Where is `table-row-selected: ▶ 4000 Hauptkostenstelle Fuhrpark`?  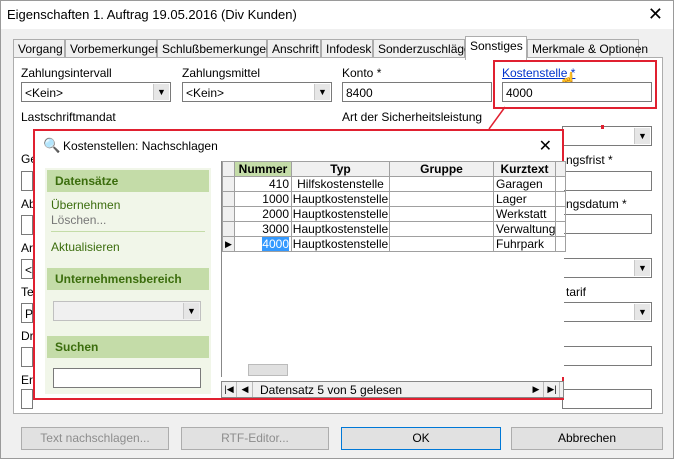
table-row-selected: ▶ 4000 Hauptkostenstelle Fuhrpark is located at coordinates (394, 244).